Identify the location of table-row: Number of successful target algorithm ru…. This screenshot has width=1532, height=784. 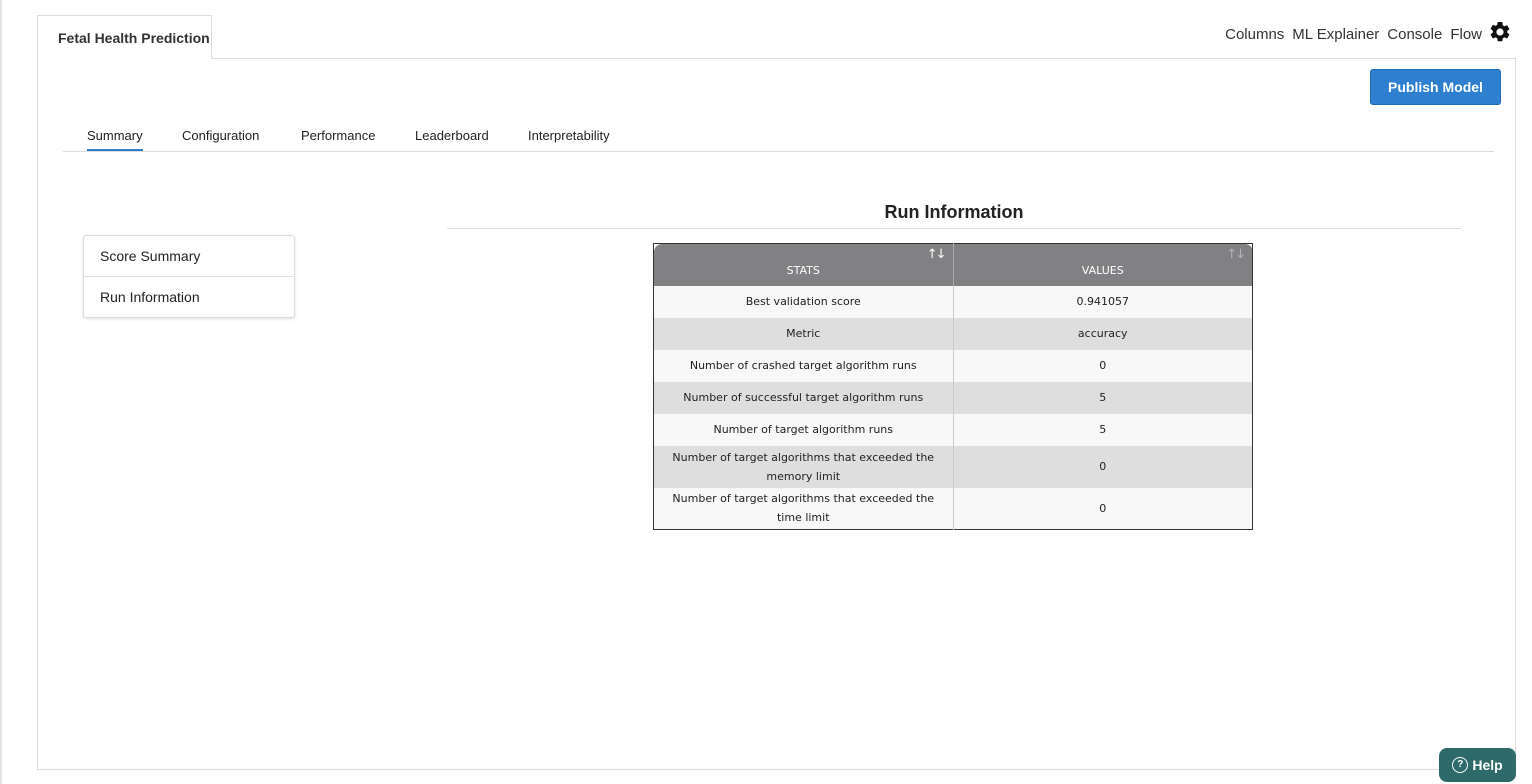
(953, 397).